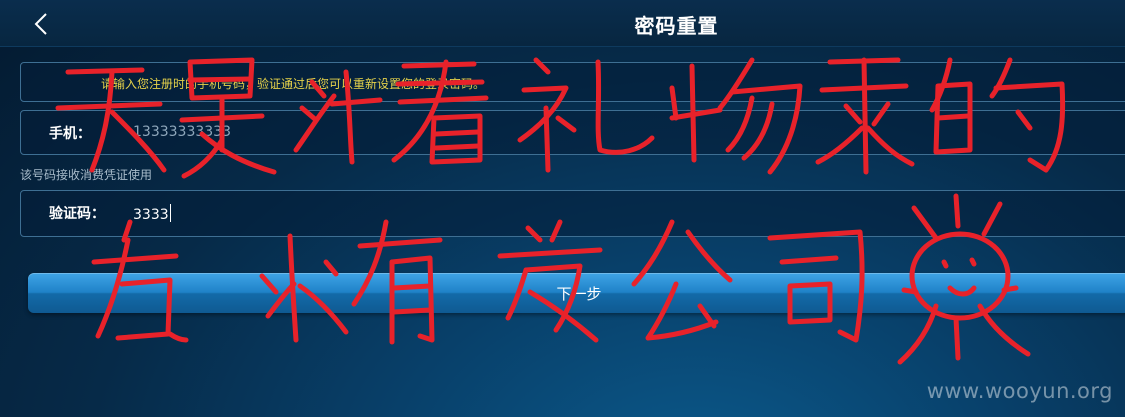 The image size is (1125, 417). Describe the element at coordinates (170, 213) in the screenshot. I see `text-caret` at that location.